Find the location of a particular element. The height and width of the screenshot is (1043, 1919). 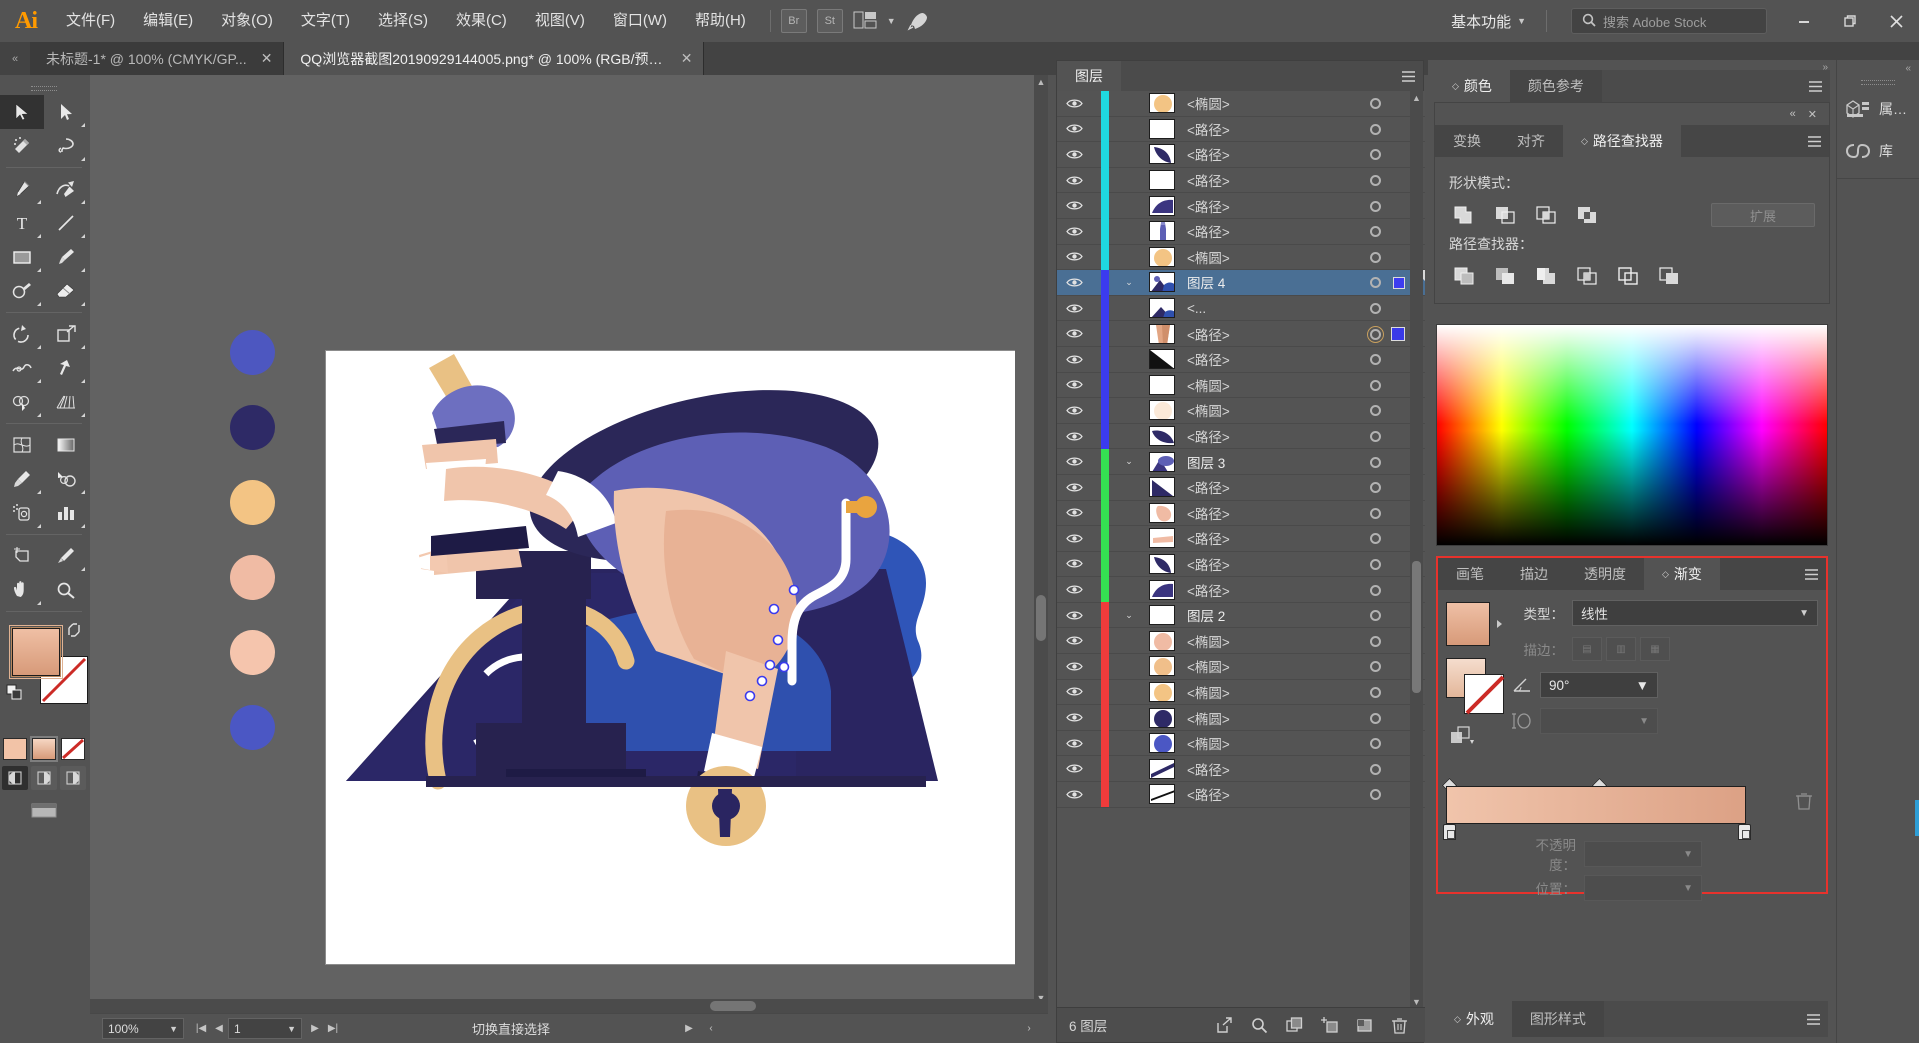

layers-scroll-thumb is located at coordinates (1416, 627).